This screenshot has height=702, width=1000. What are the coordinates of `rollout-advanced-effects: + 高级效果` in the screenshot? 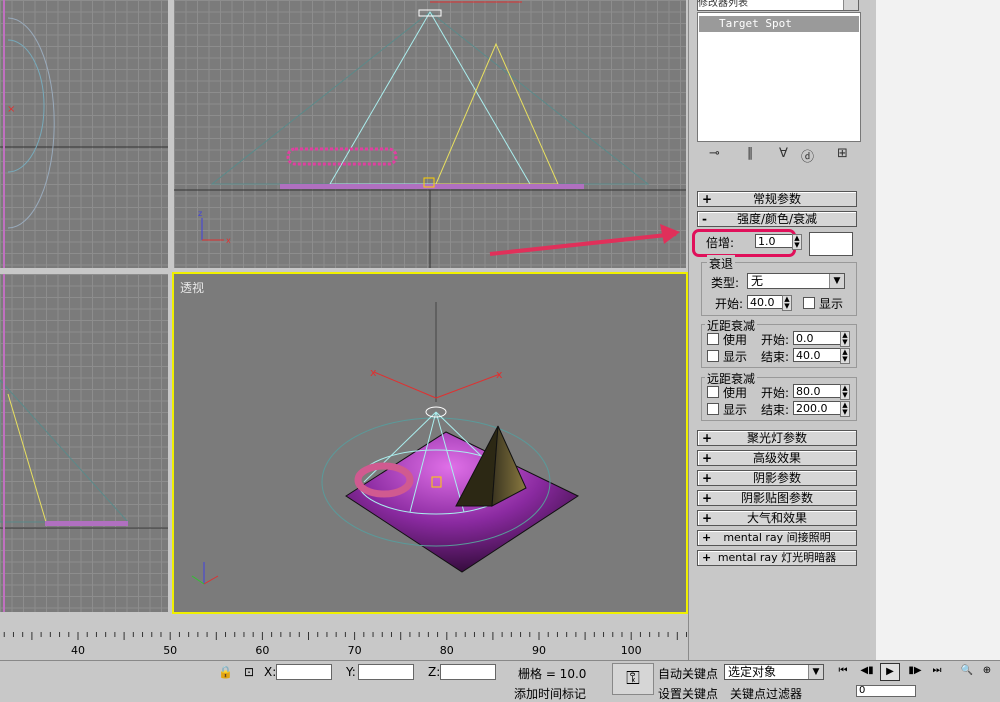 It's located at (777, 458).